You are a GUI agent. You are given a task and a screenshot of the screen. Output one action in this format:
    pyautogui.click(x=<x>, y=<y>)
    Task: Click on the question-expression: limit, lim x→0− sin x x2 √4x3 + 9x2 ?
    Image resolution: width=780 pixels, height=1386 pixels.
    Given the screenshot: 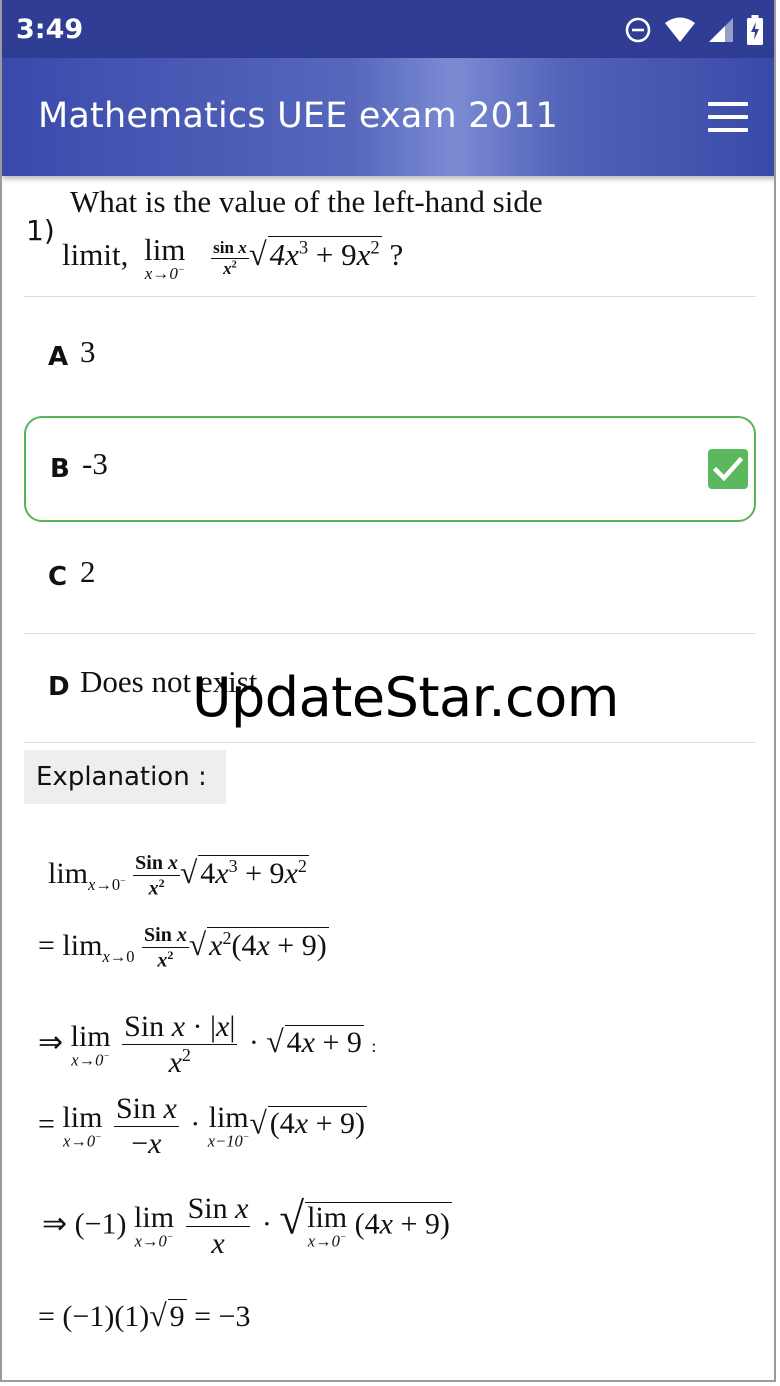 What is the action you would take?
    pyautogui.click(x=233, y=257)
    